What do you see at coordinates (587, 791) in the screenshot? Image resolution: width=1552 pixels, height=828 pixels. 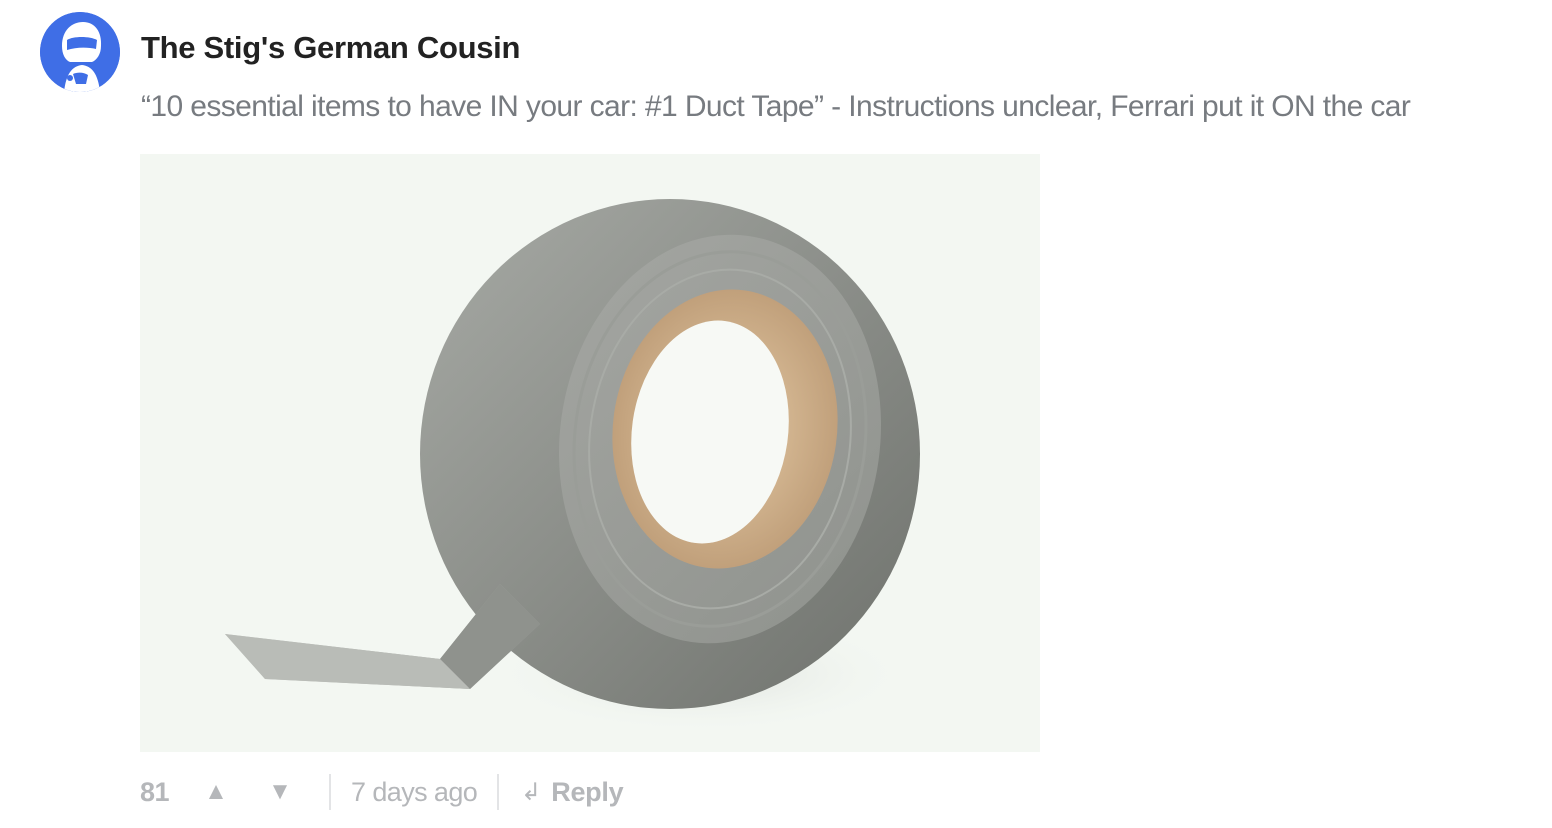 I see `reply-label: Reply` at bounding box center [587, 791].